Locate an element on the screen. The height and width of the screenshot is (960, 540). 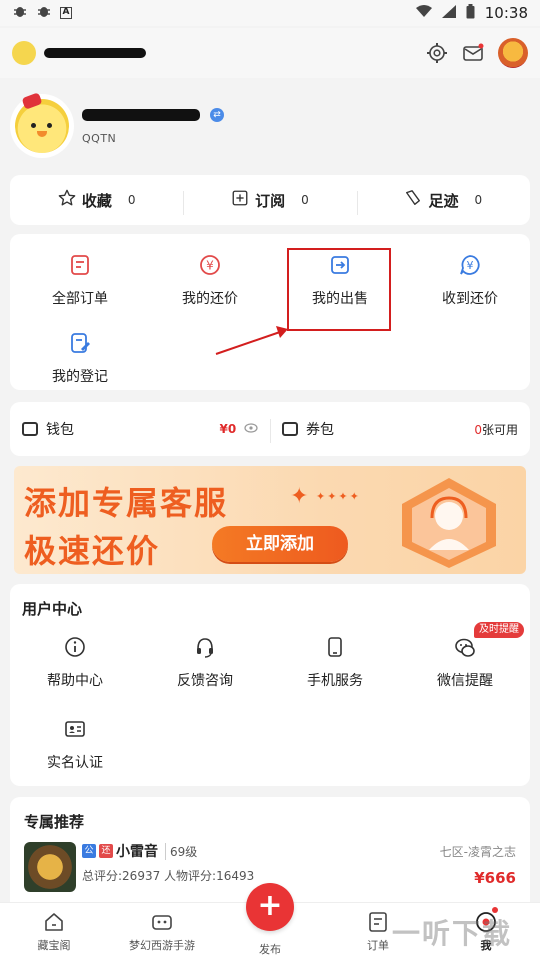
coupon-row: 券包 0张可用 is located at coordinates (400, 431).